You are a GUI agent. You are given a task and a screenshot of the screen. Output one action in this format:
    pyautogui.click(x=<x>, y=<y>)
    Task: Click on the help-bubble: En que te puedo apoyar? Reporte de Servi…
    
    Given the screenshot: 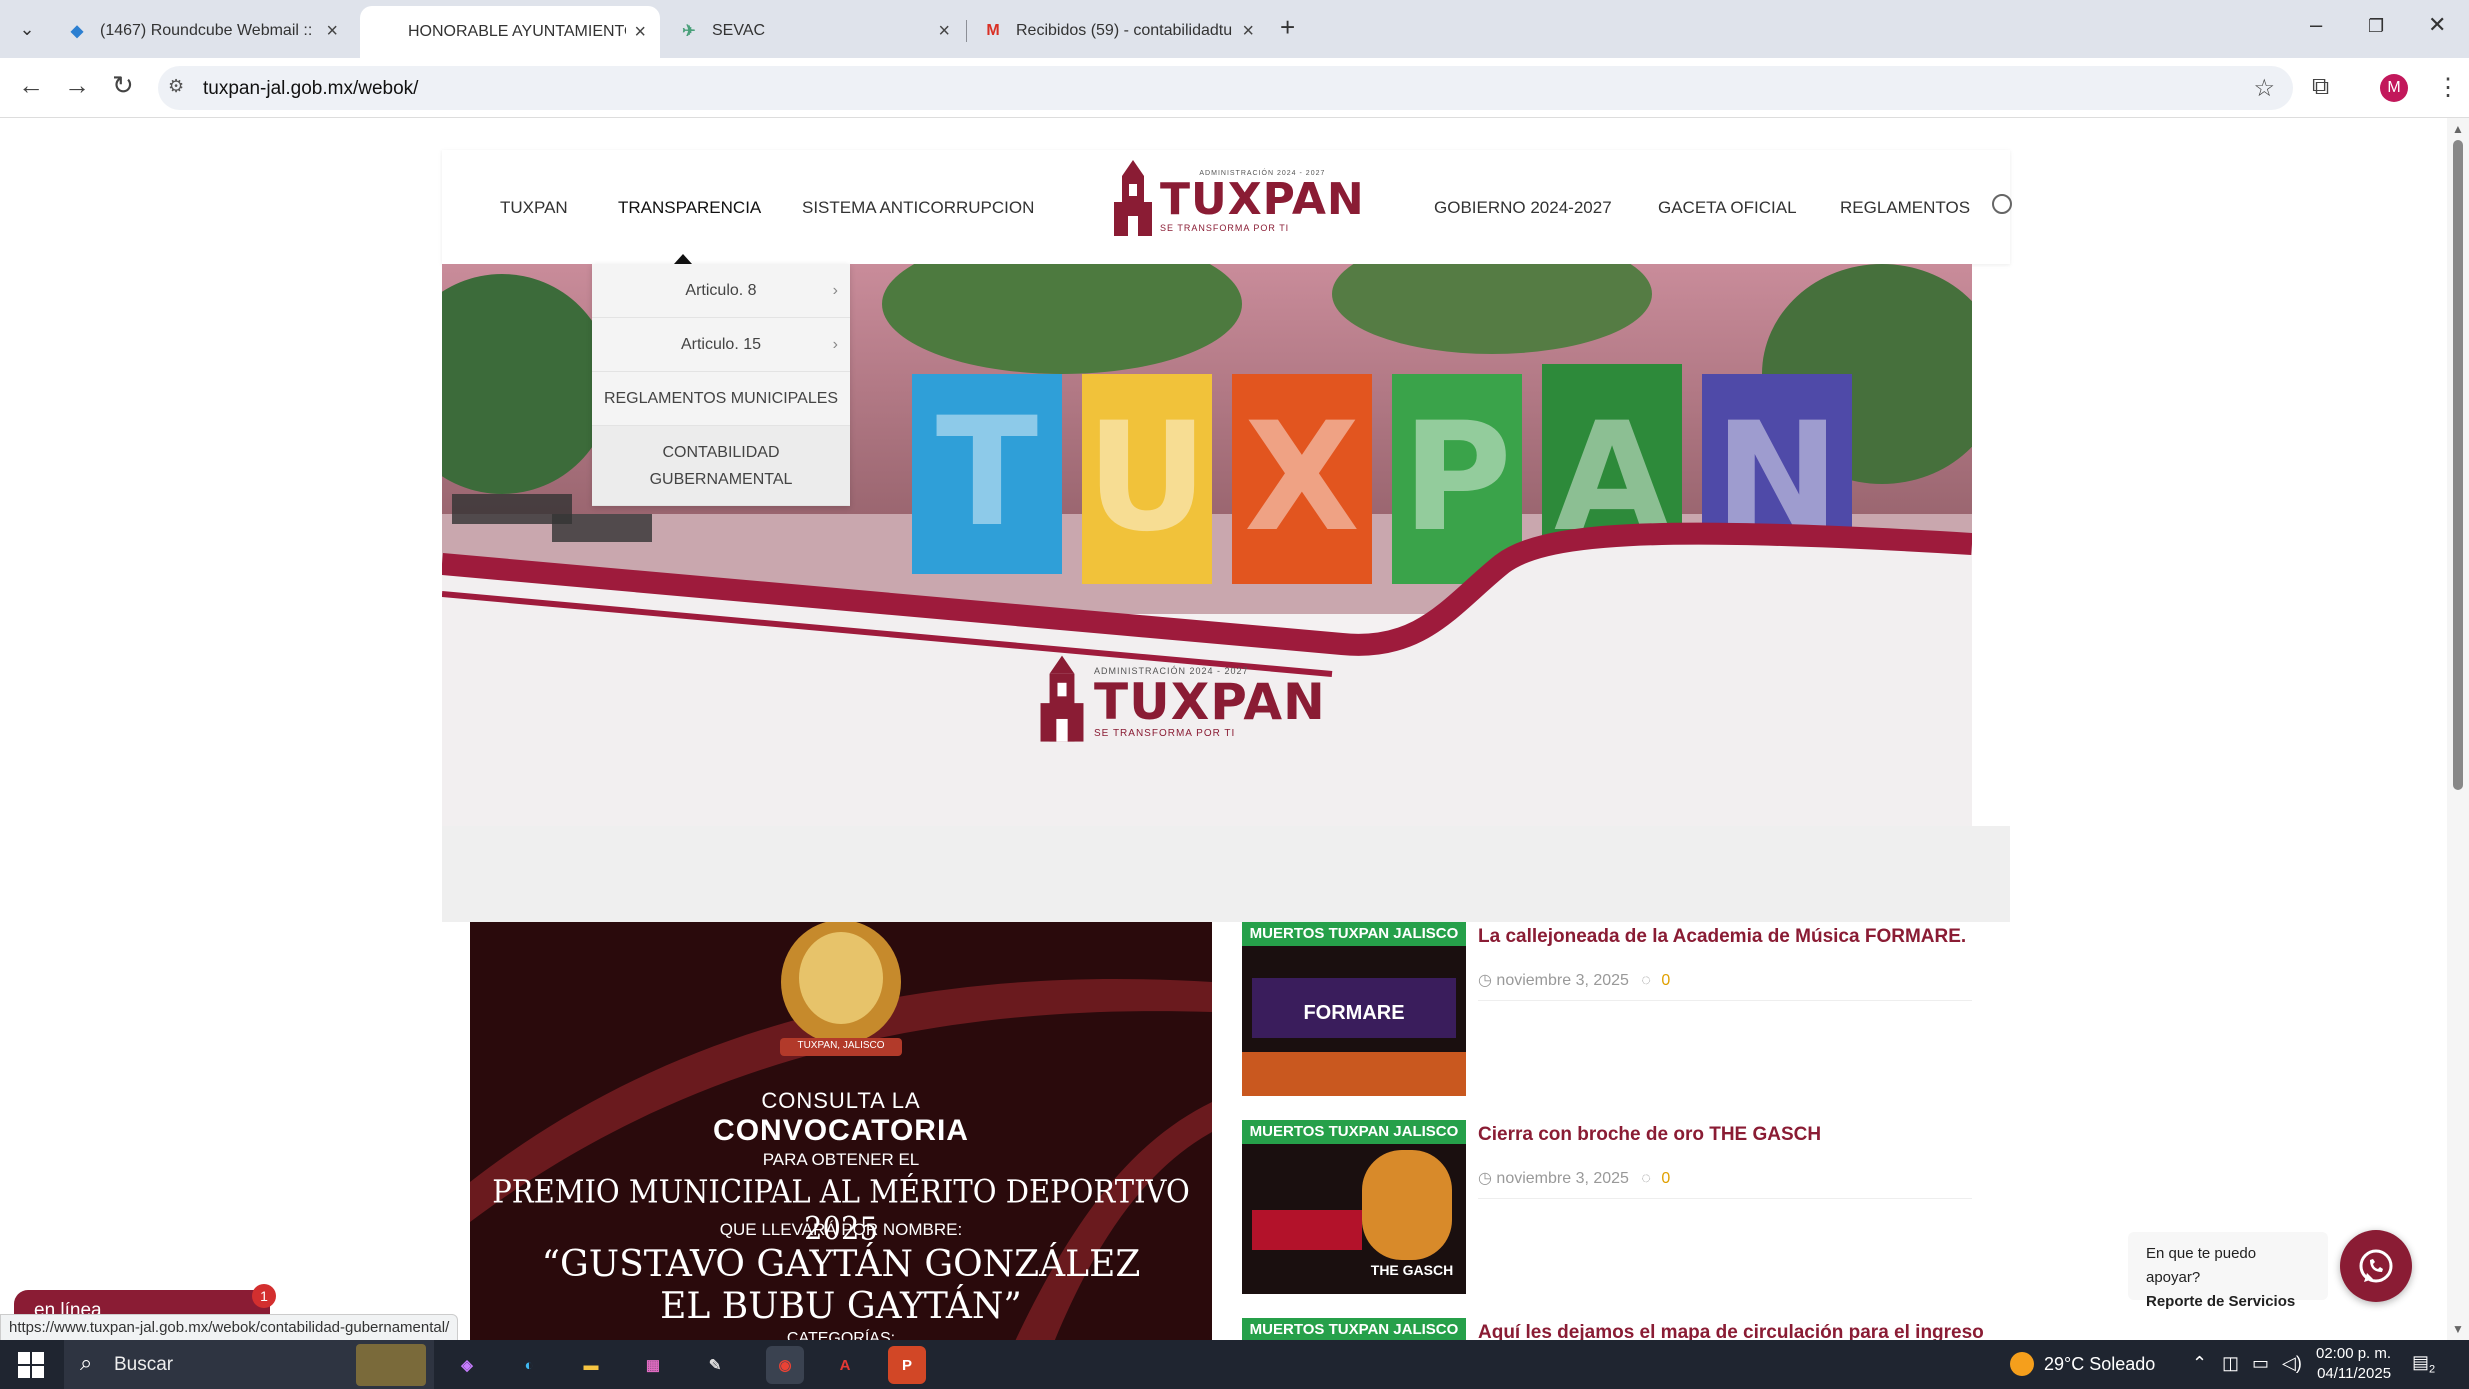 What is the action you would take?
    pyautogui.click(x=2228, y=1271)
    